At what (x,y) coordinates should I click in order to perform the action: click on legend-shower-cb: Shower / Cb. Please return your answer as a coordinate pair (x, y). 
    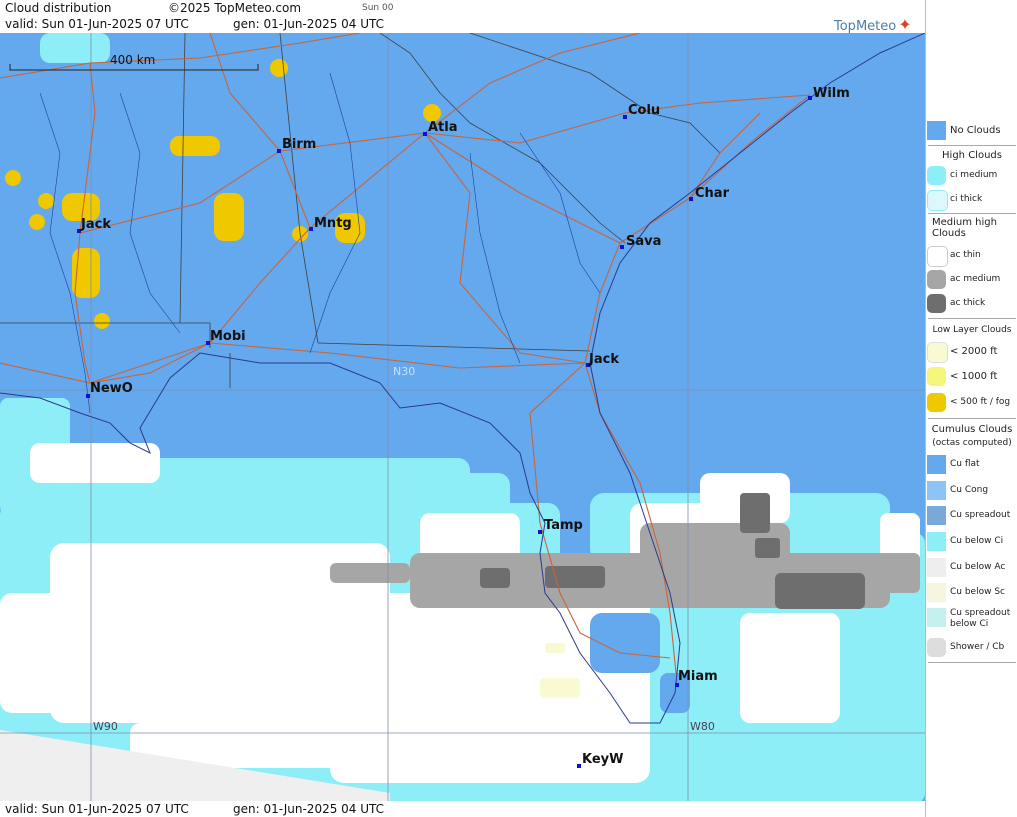
    Looking at the image, I should click on (971, 648).